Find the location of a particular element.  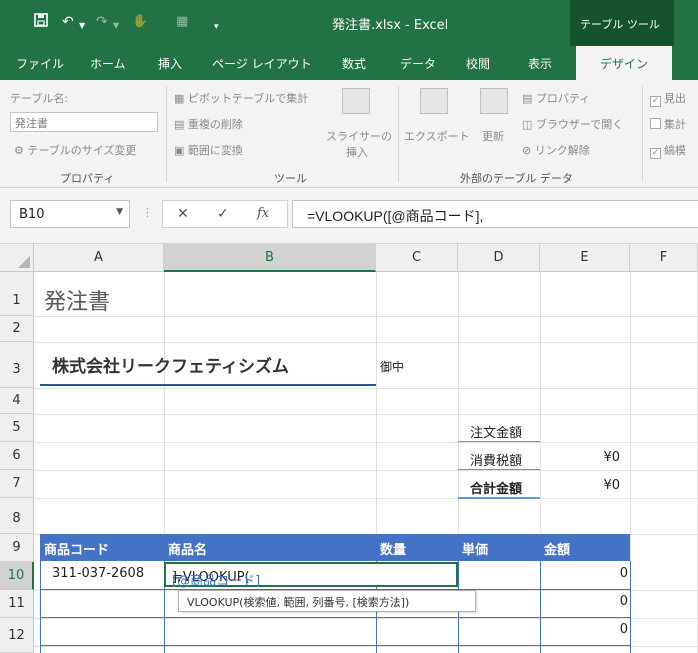

chevron-down-icon: ▼ is located at coordinates (119, 212).